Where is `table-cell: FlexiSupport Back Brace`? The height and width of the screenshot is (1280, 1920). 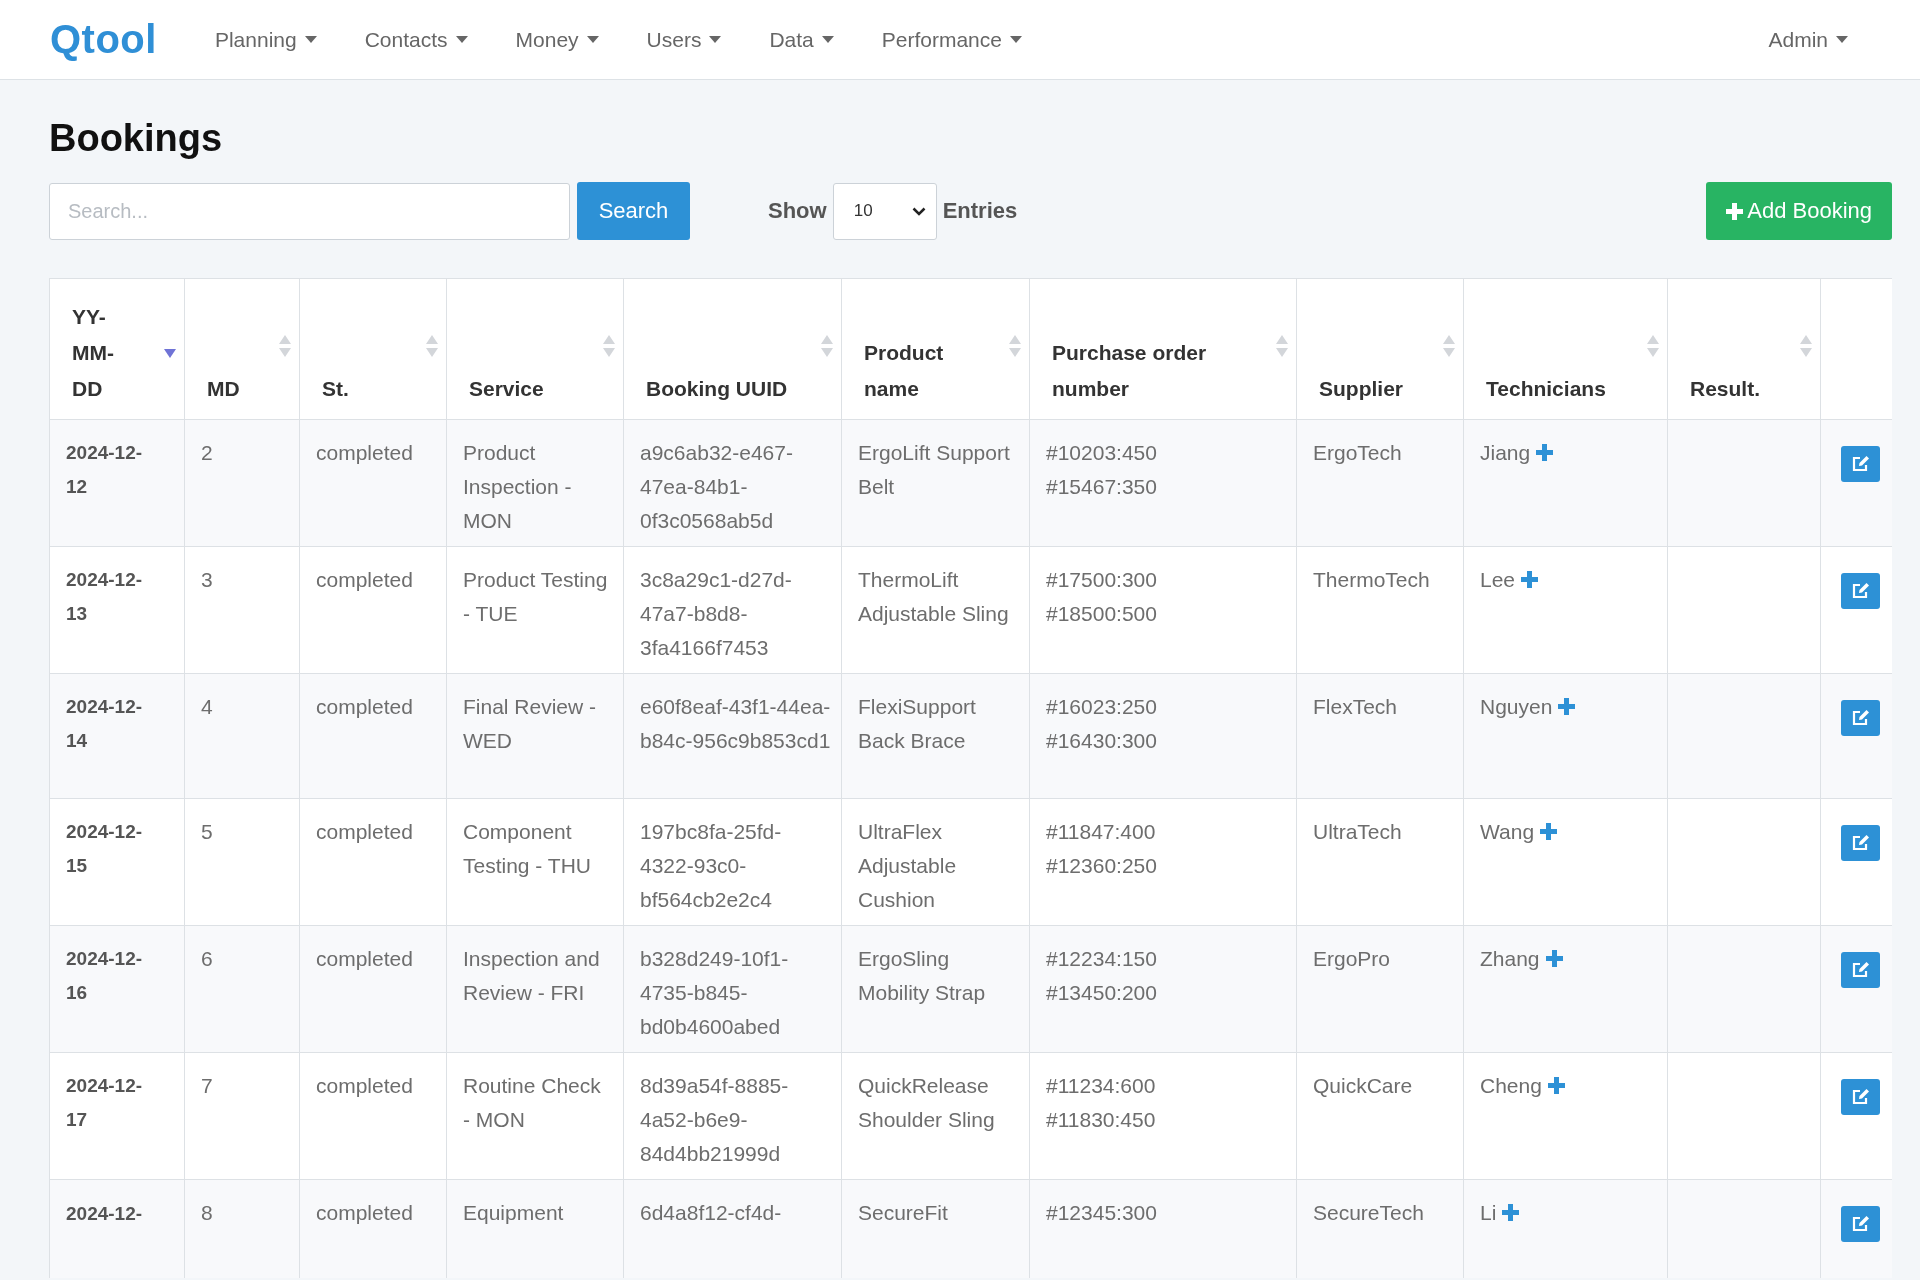 table-cell: FlexiSupport Back Brace is located at coordinates (935, 736).